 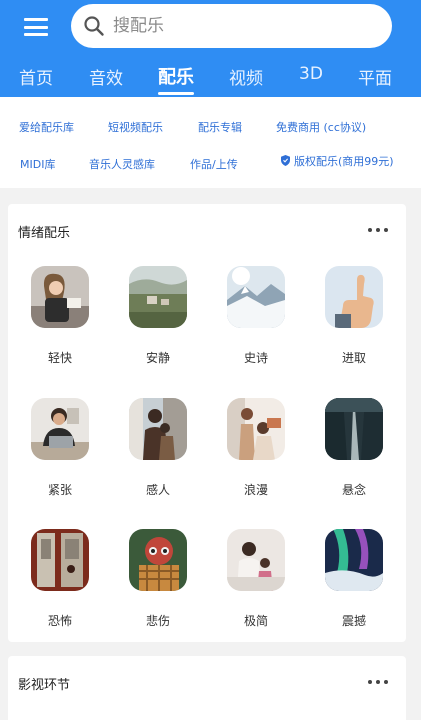 I want to click on link-music-albums: 配乐专辑, so click(x=220, y=127).